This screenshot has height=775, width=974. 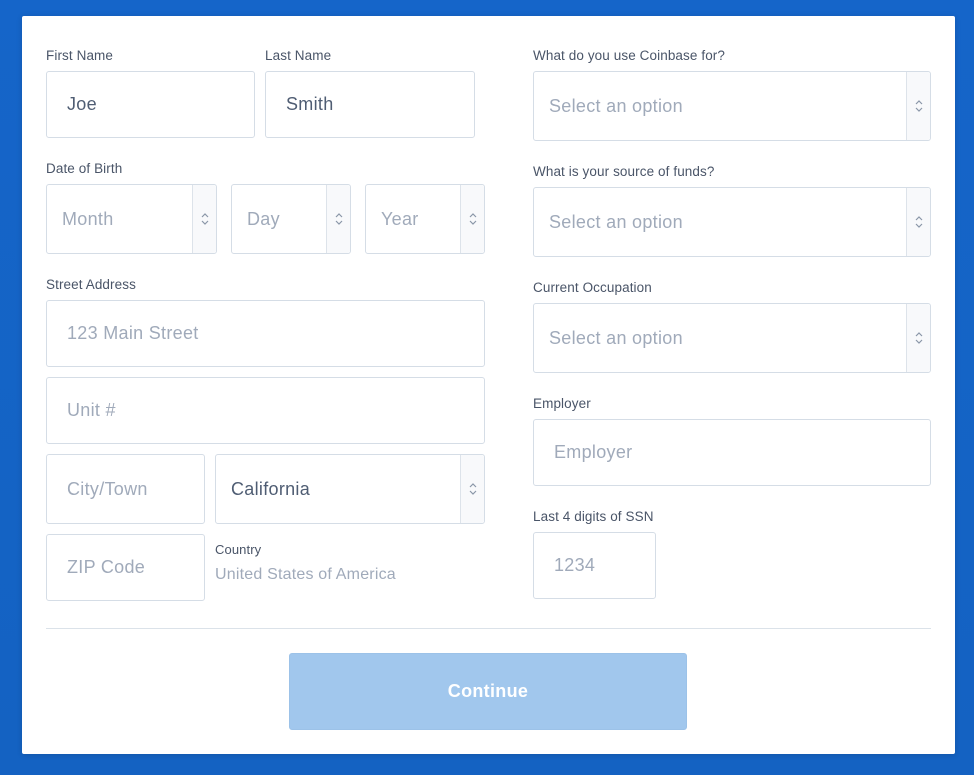 I want to click on street-placeholder: 123 Main Street, so click(x=133, y=333).